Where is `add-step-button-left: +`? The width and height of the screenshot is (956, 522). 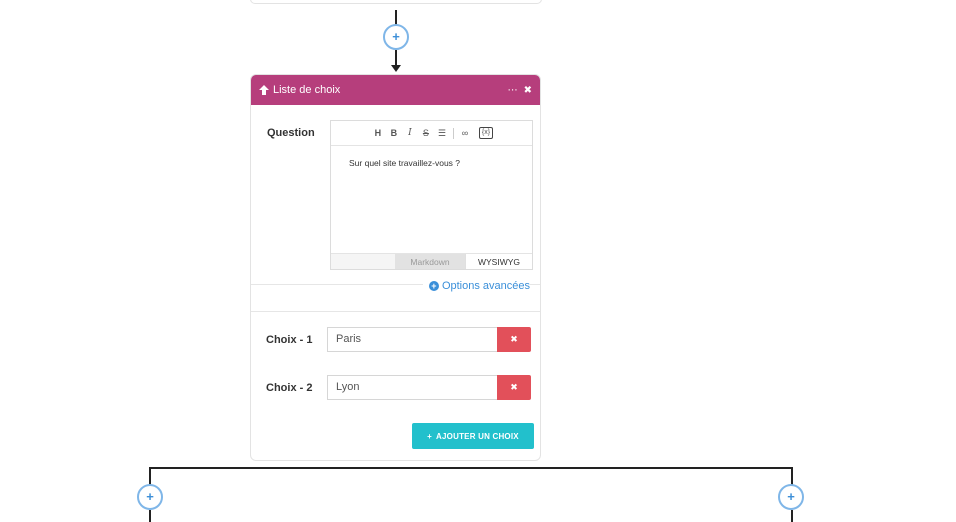
add-step-button-left: + is located at coordinates (150, 497).